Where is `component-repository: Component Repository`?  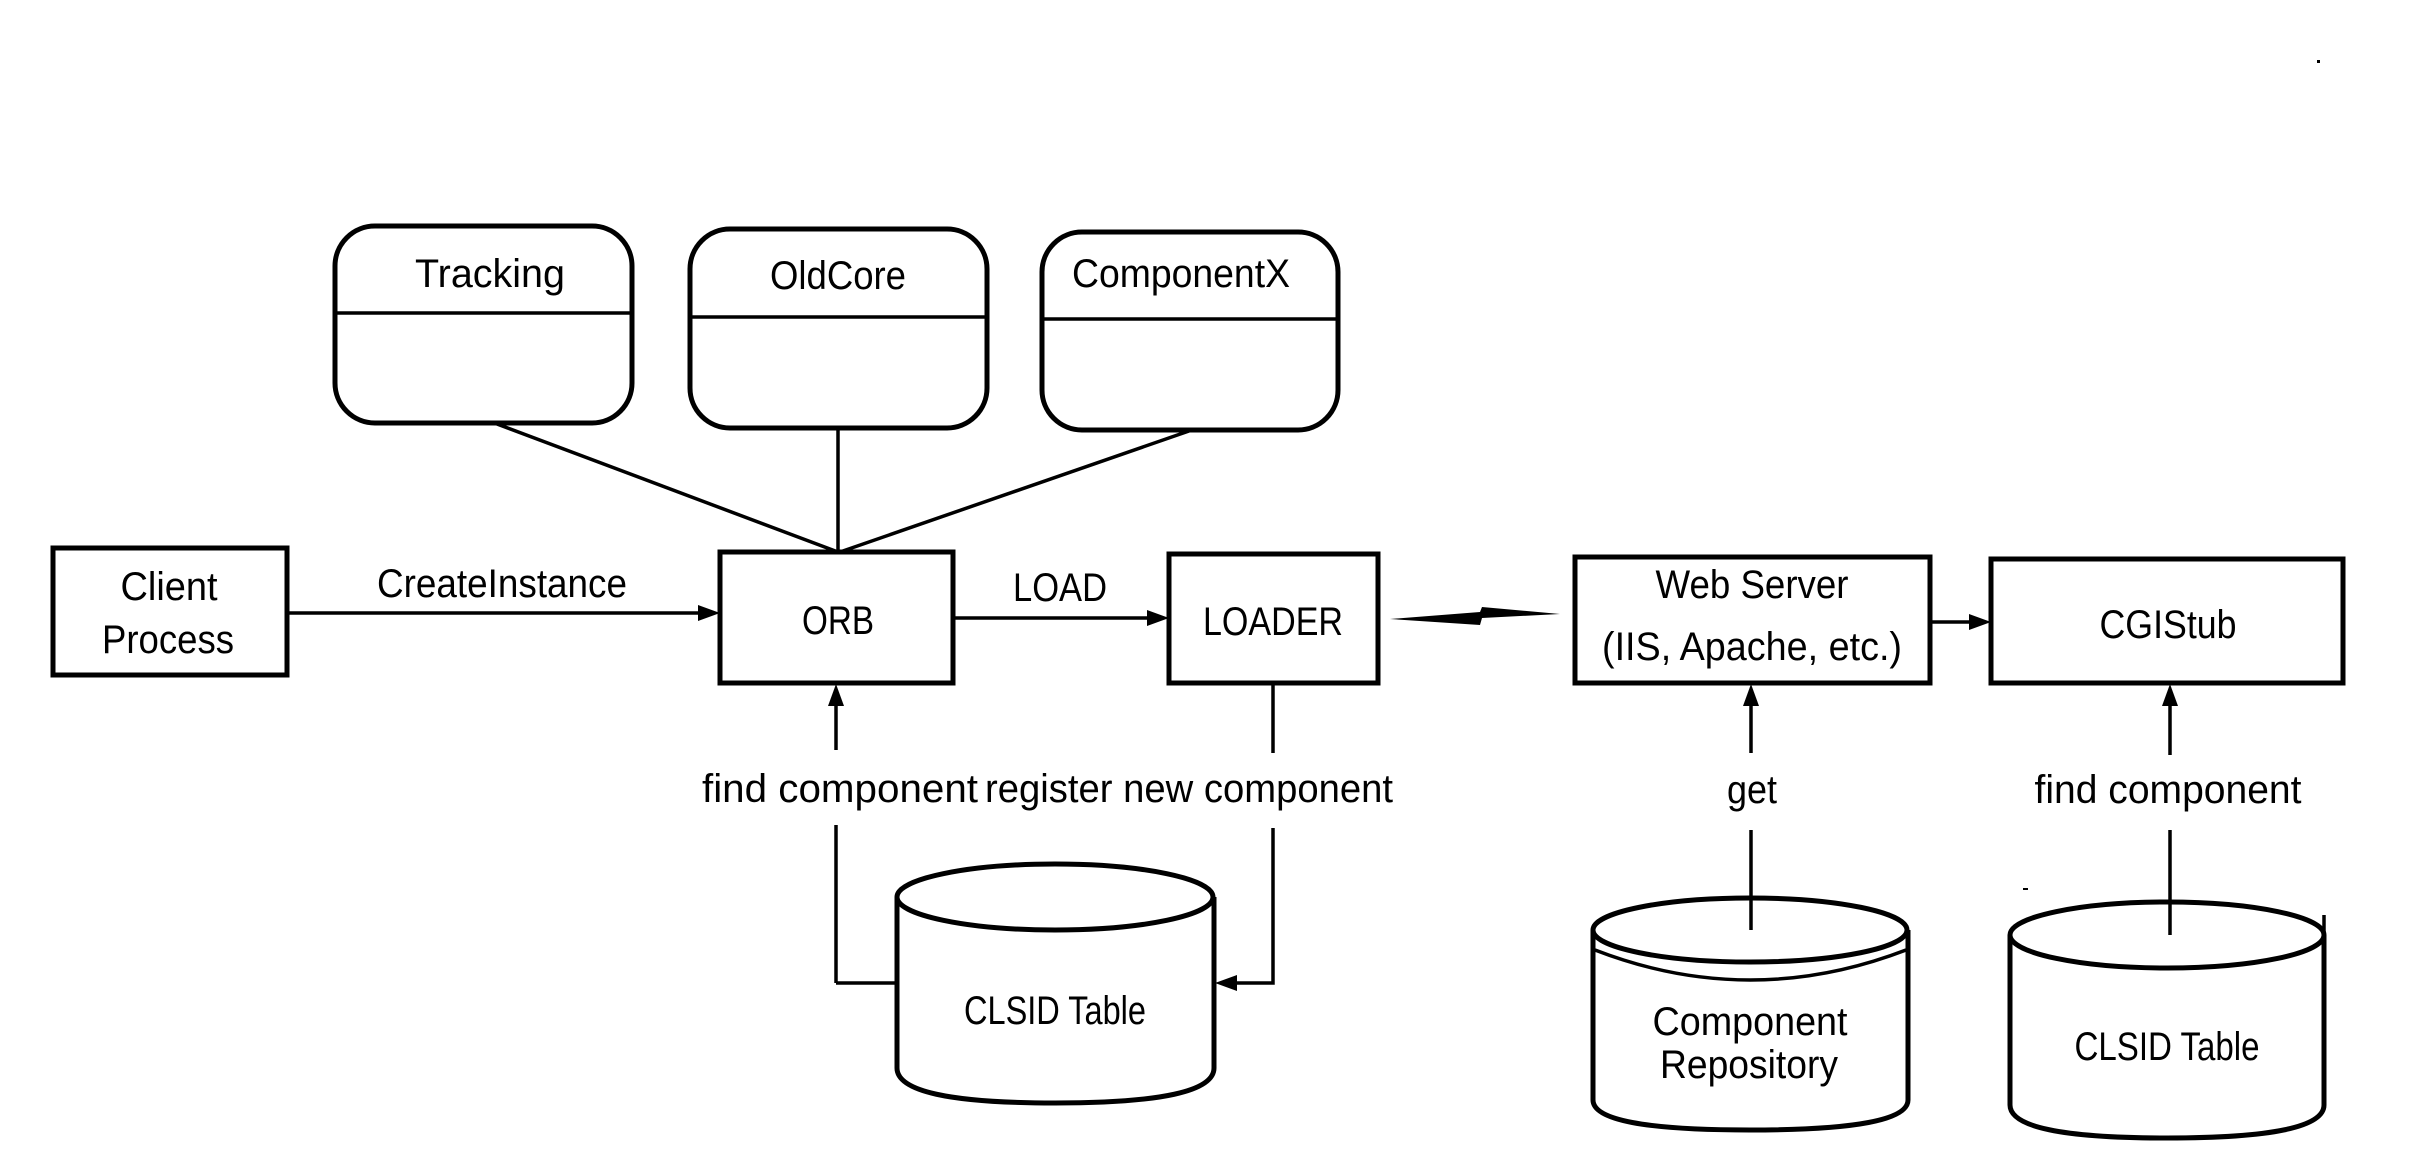 component-repository: Component Repository is located at coordinates (1750, 1014).